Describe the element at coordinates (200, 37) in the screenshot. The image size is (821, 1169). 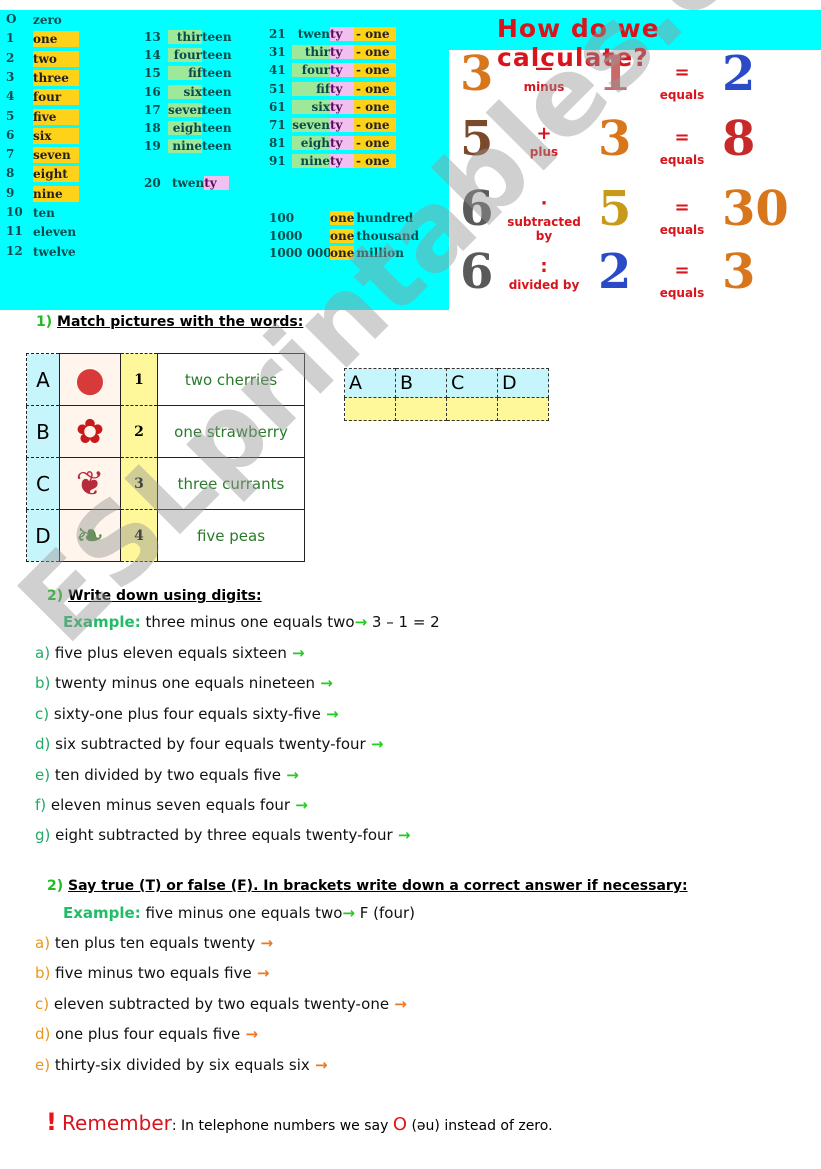
I see `number-word: thirteen` at that location.